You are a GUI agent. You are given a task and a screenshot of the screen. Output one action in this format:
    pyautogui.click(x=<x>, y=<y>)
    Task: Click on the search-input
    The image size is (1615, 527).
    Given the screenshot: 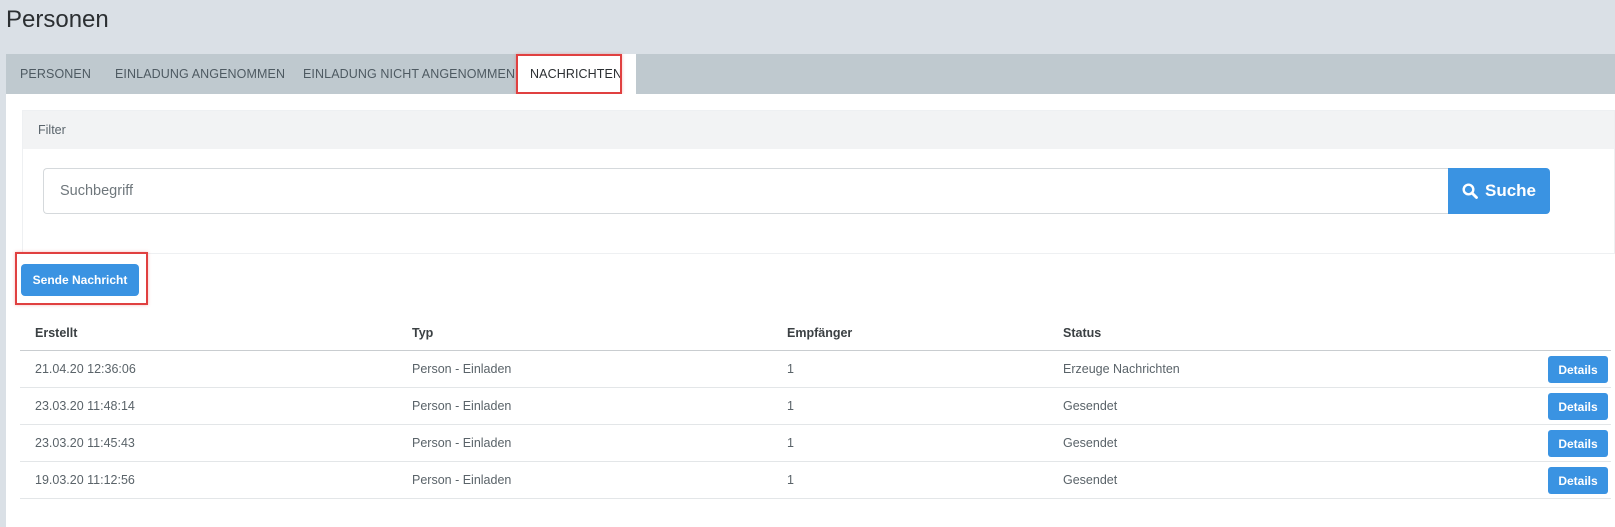 What is the action you would take?
    pyautogui.click(x=746, y=191)
    